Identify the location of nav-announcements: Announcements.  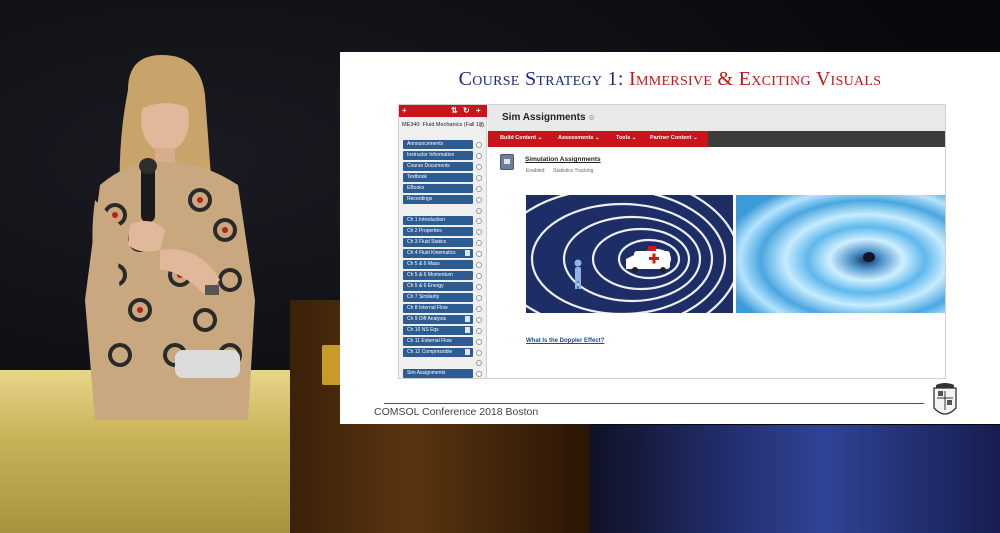
(438, 144).